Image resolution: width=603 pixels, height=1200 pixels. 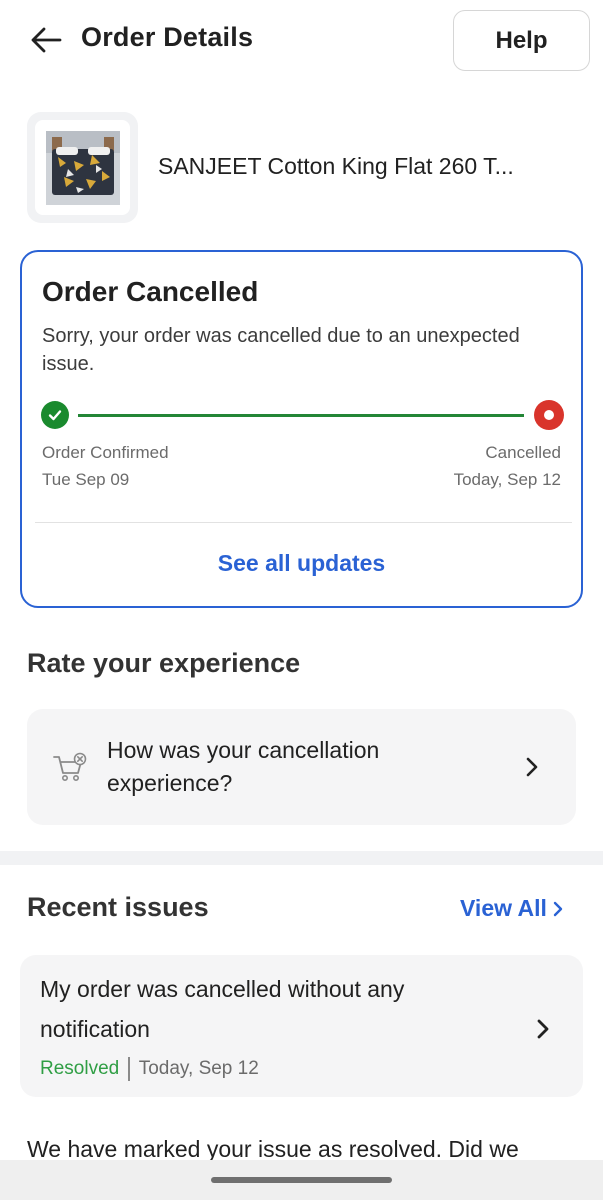 I want to click on issue-status: Resolved, so click(x=80, y=1068).